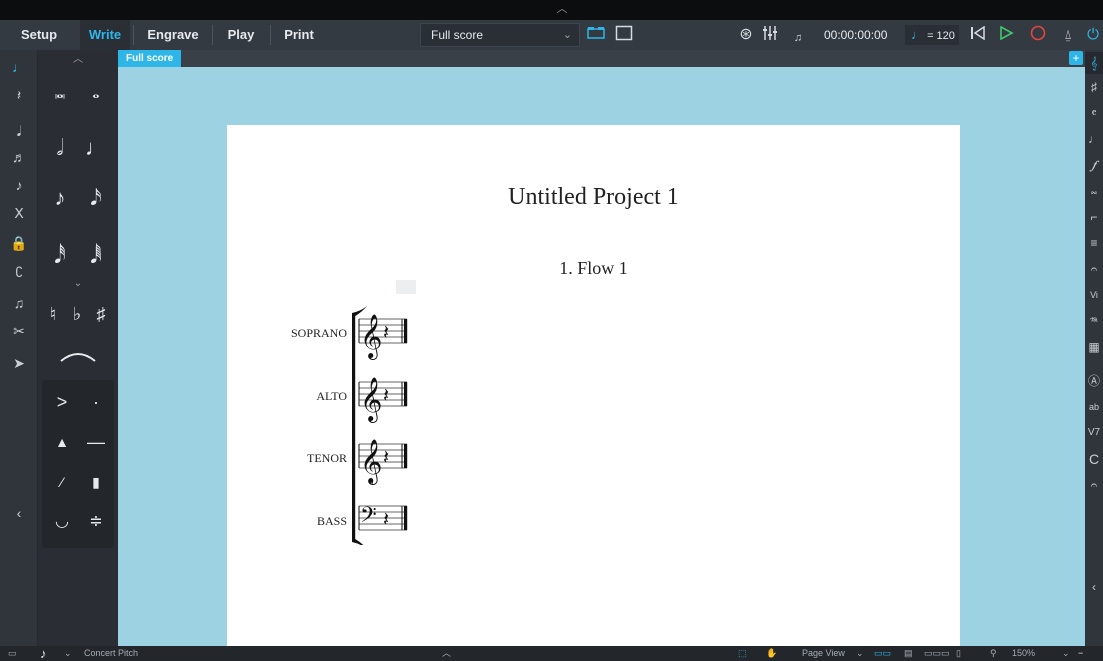  I want to click on hand-tool-icon: ✋, so click(771, 653).